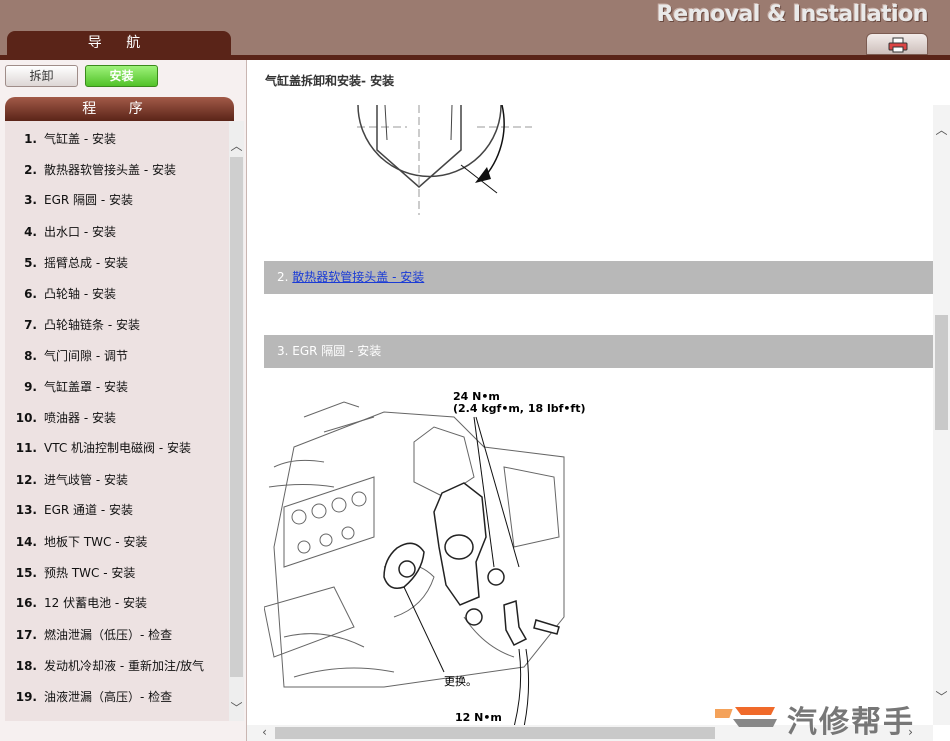  I want to click on section-3-bar: 3. EGR 隔圆 - 安装, so click(598, 351).